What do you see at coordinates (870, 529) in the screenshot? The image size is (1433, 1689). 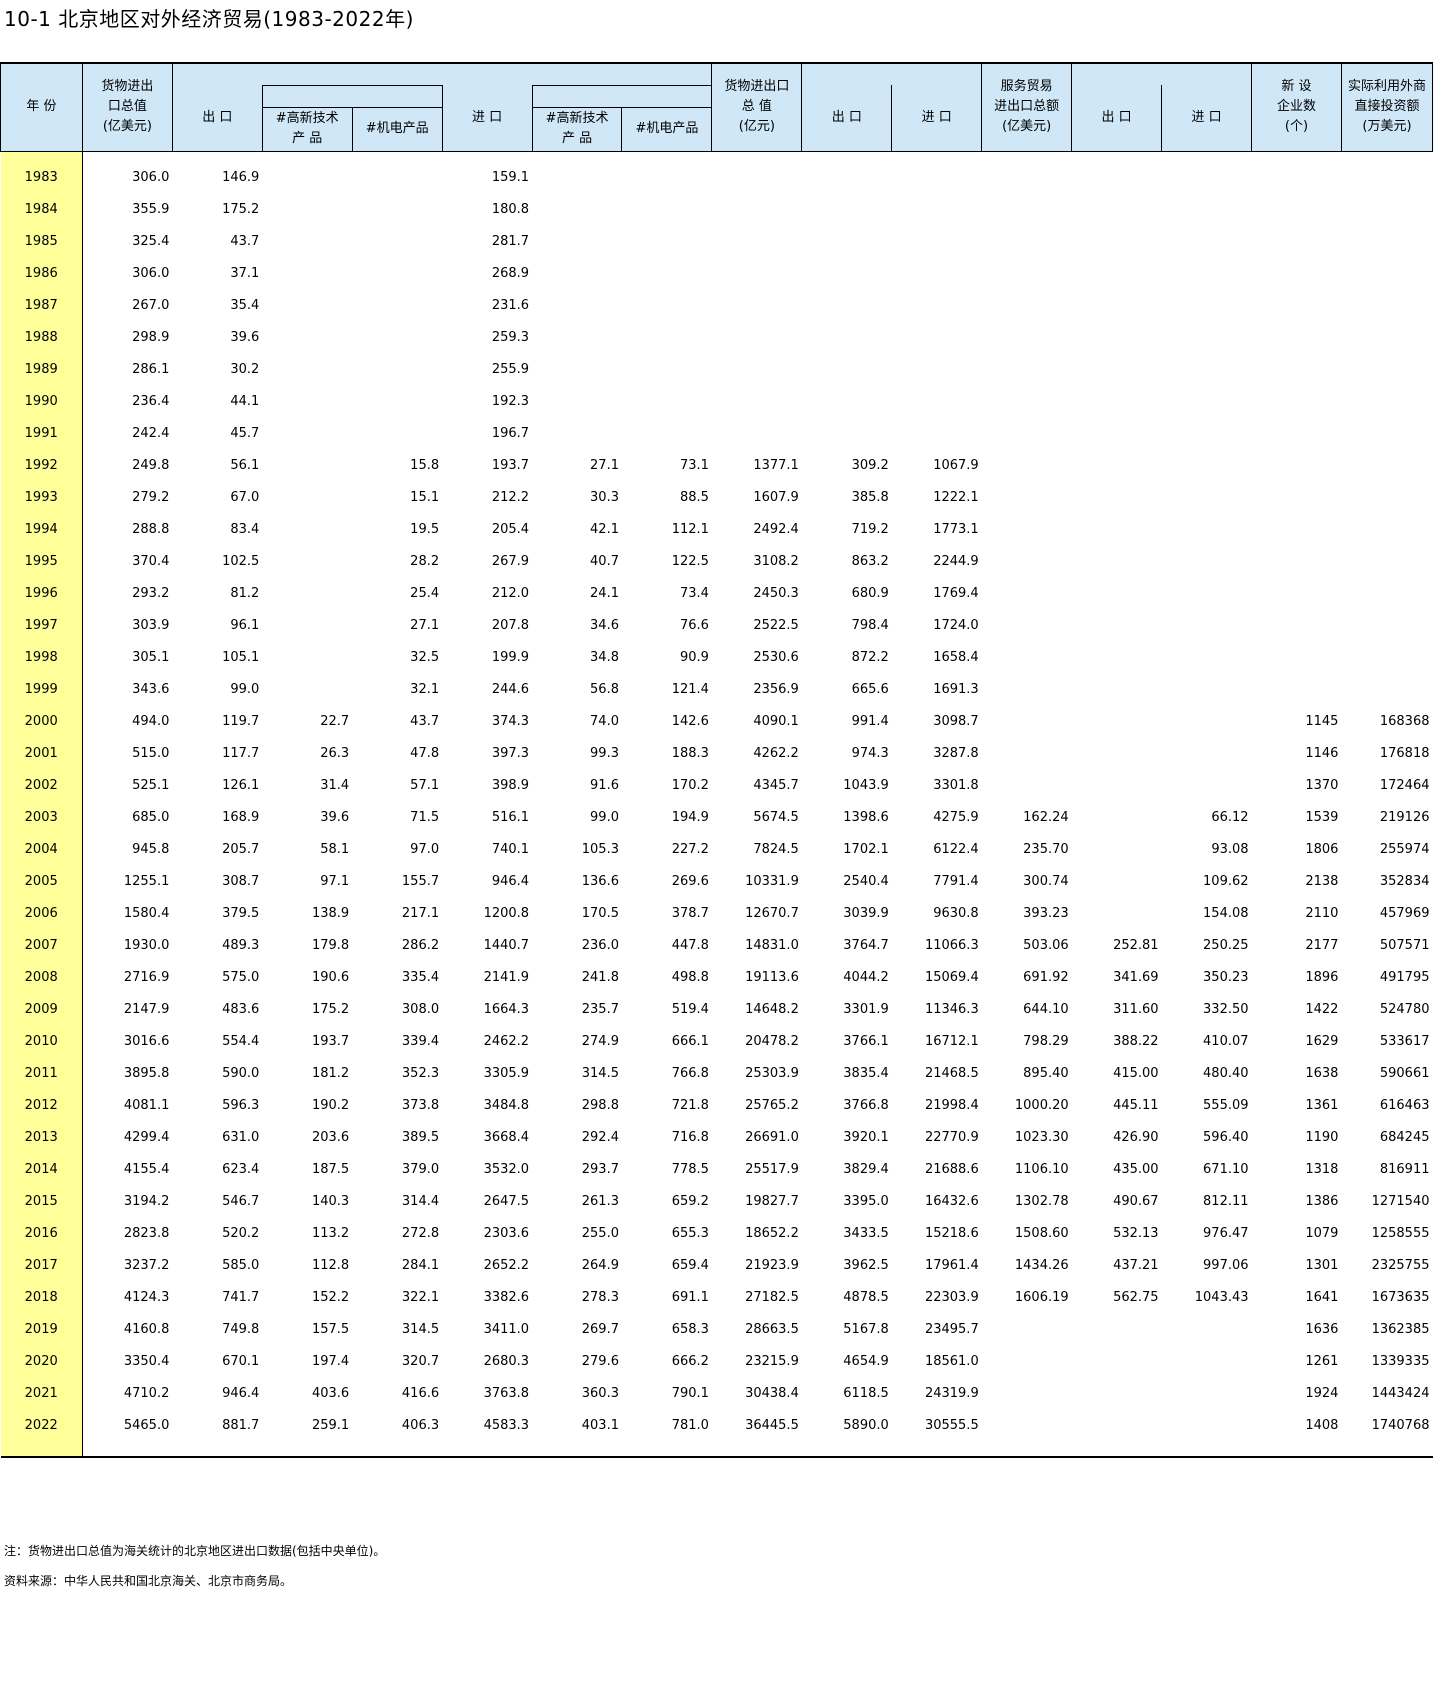 I see `value-cell: 719.2` at bounding box center [870, 529].